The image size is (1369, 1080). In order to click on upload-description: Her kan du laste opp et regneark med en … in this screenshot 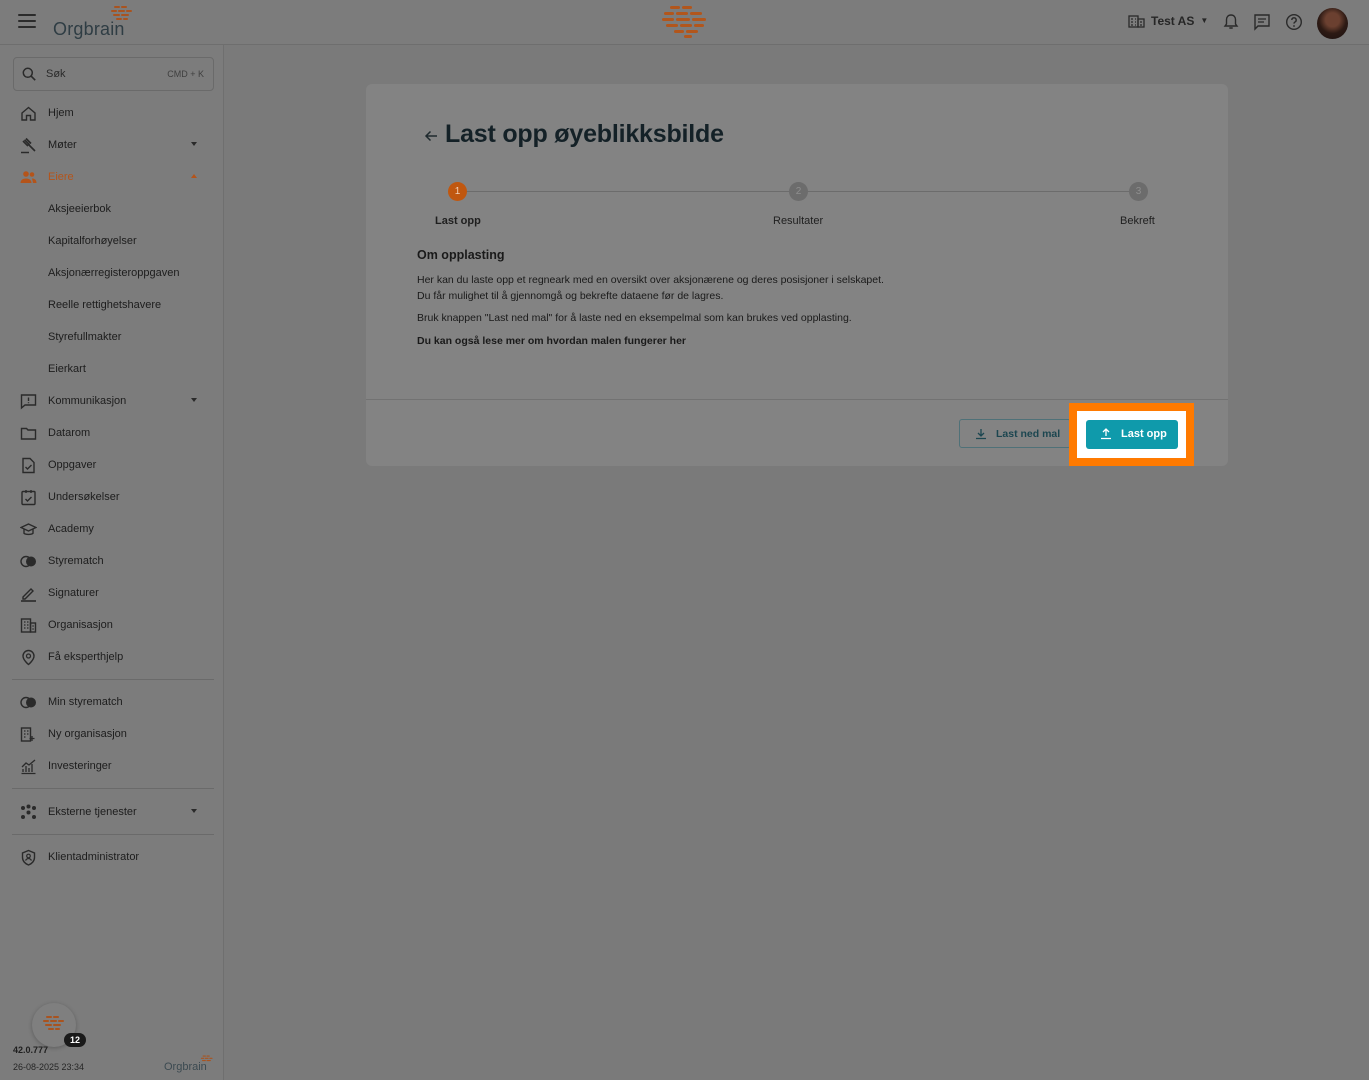, I will do `click(650, 288)`.